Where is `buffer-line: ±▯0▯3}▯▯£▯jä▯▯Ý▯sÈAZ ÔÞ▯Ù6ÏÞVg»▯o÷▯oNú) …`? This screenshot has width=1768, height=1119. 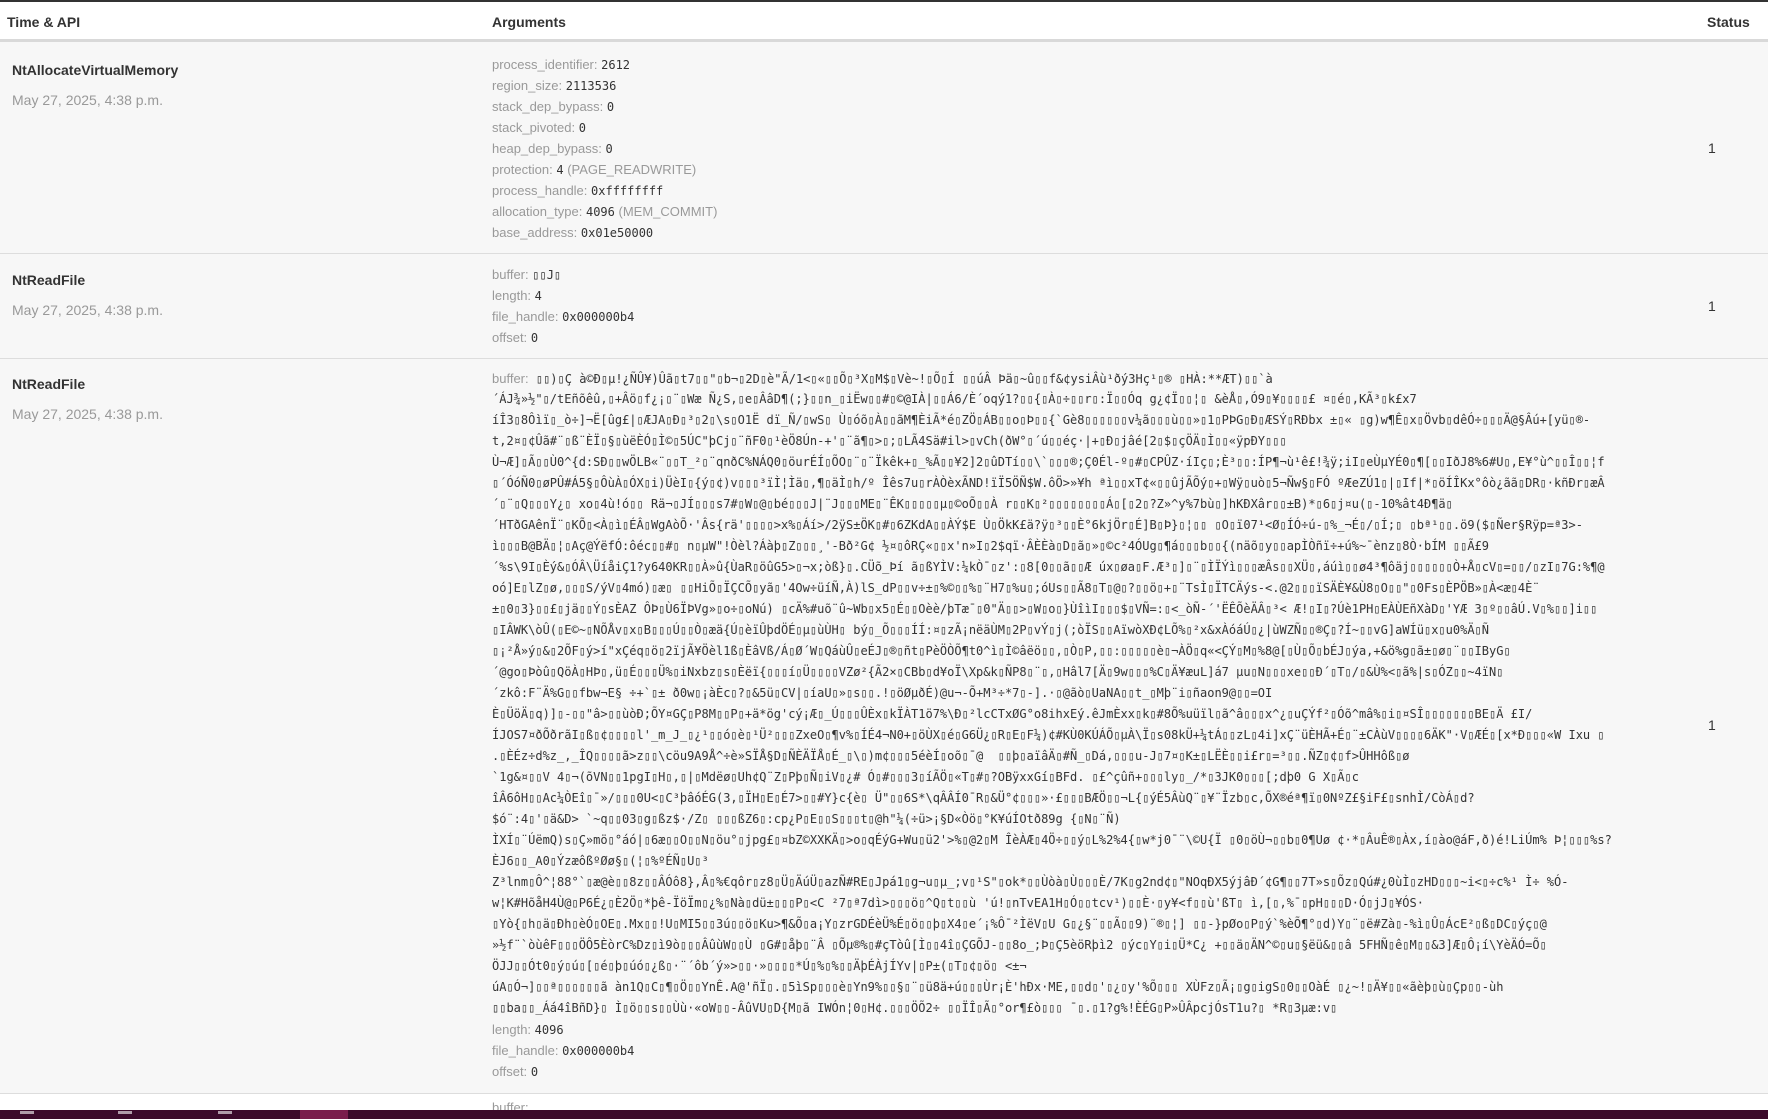
buffer-line: ±▯0▯3}▯▯£▯jä▯▯Ý▯sÈAZ ÔÞ▯Ù6ÏÞVg»▯o÷▯oNú) … is located at coordinates (1045, 609).